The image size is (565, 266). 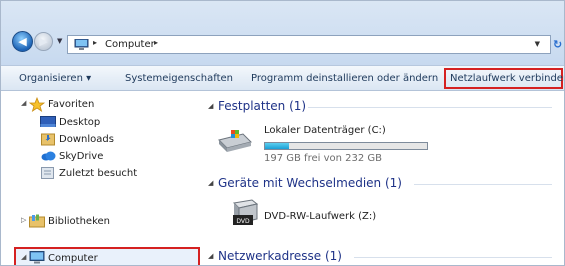 What do you see at coordinates (48, 157) in the screenshot?
I see `skydrive-cloud-icon` at bounding box center [48, 157].